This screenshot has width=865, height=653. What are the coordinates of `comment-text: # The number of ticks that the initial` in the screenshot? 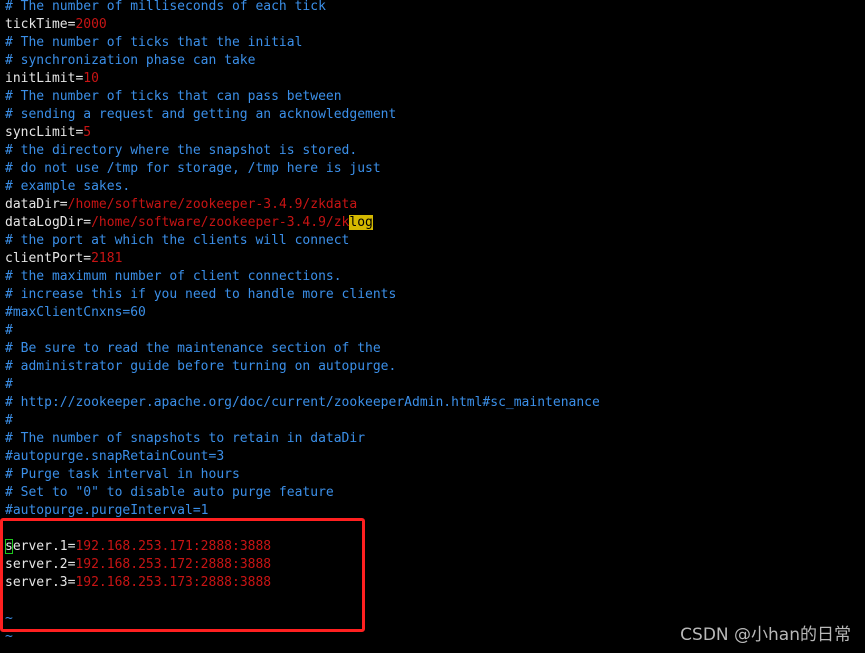 It's located at (154, 42).